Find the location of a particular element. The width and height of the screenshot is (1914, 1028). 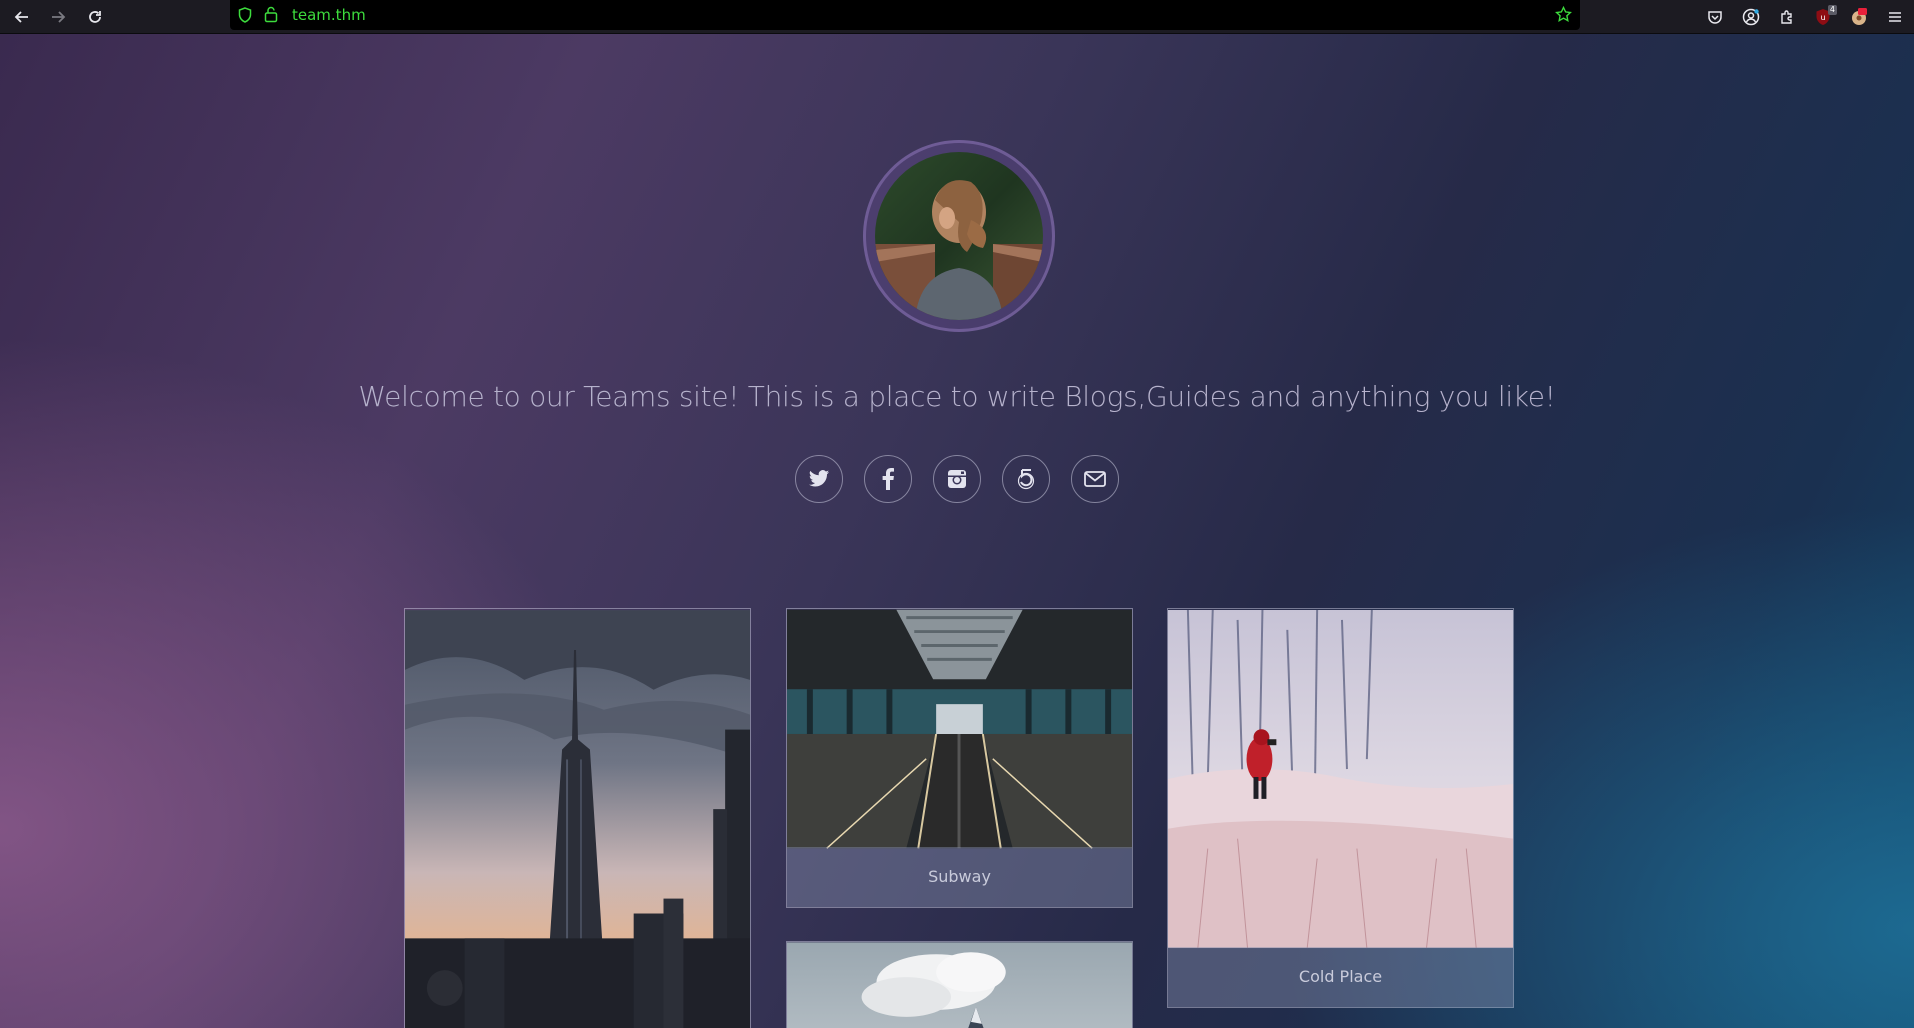

bookmark-star-icon is located at coordinates (1563, 14).